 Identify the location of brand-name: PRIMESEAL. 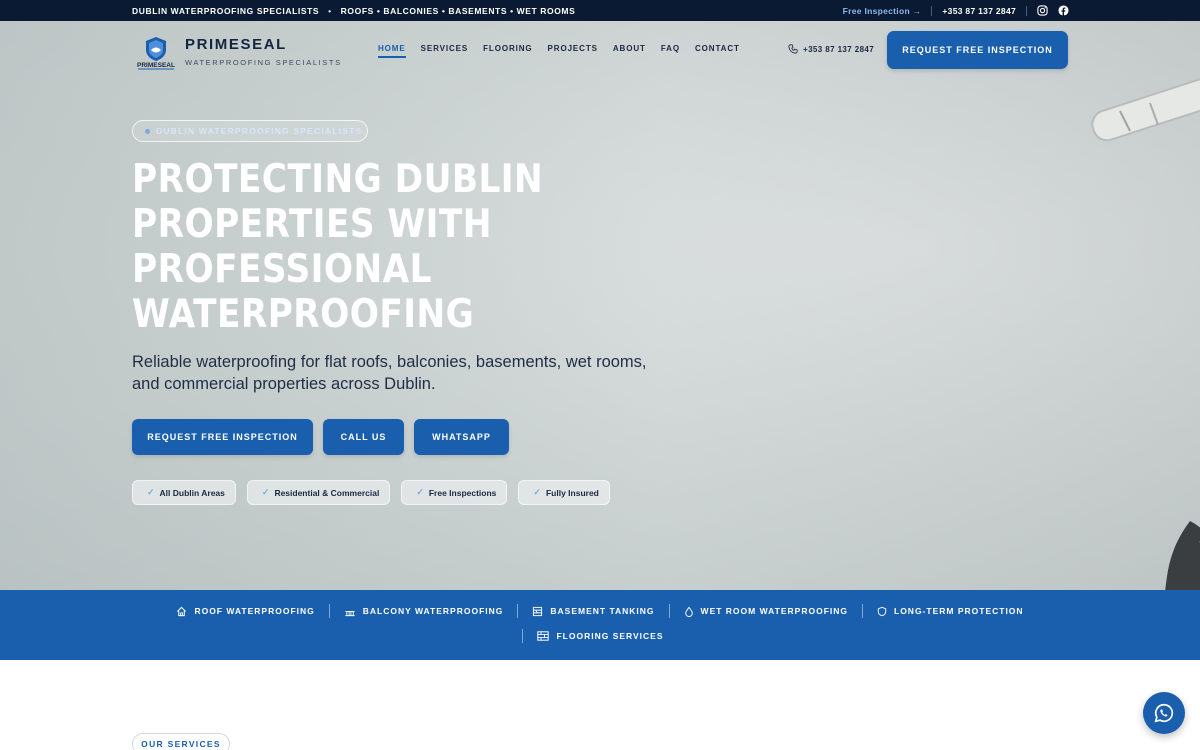
(236, 44).